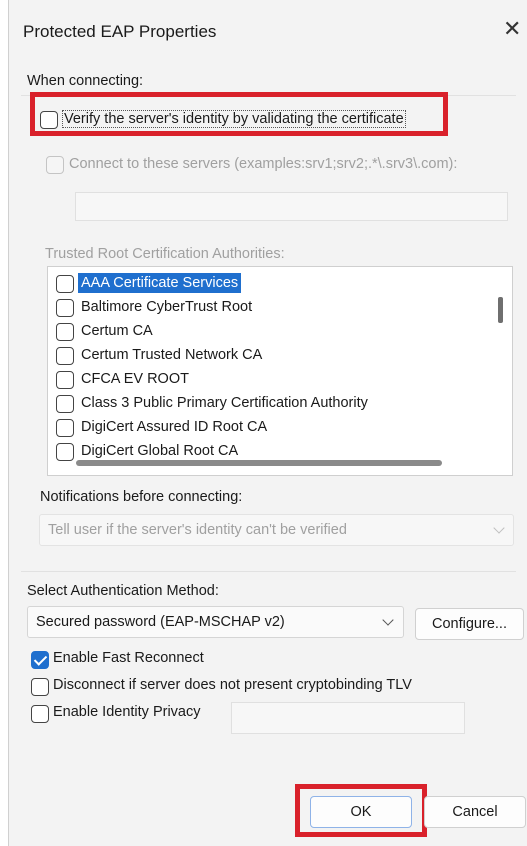  What do you see at coordinates (174, 427) in the screenshot?
I see `list-item-label: DigiCert Assured ID Root CA` at bounding box center [174, 427].